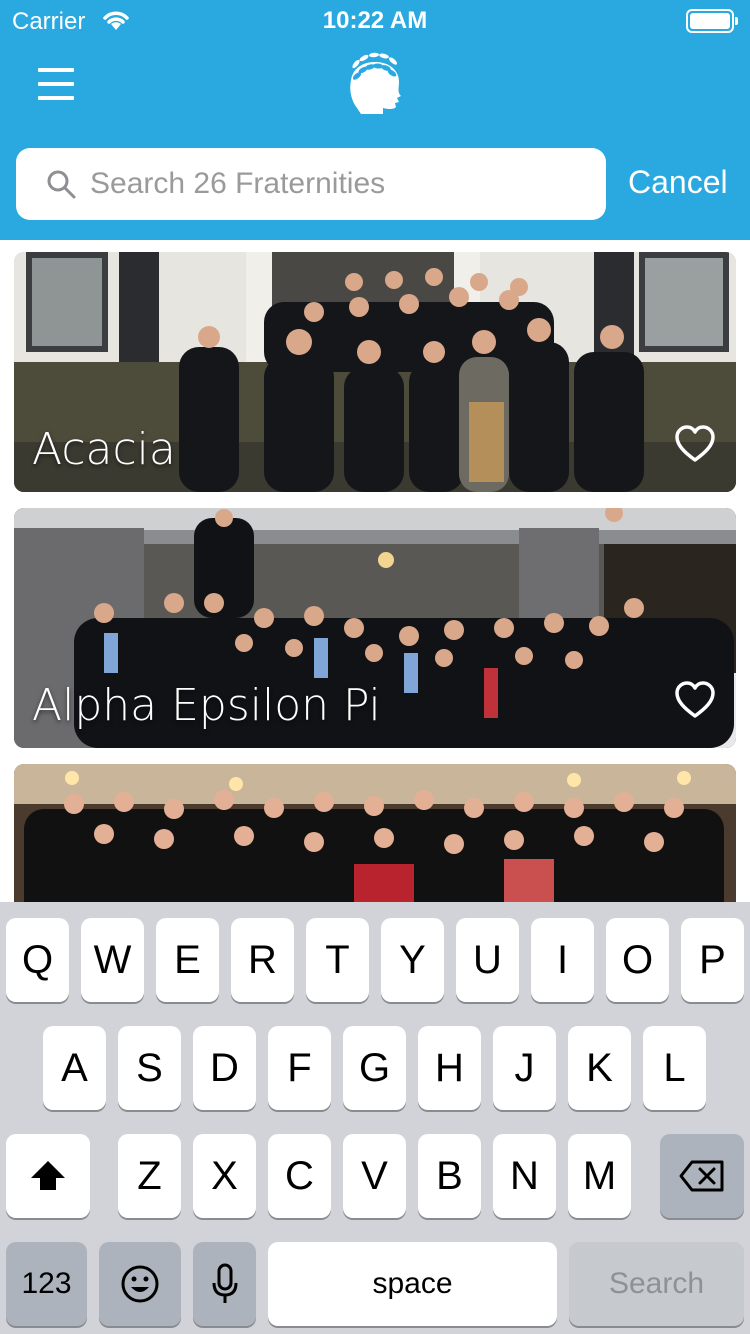 The image size is (750, 1334). I want to click on key-x: X, so click(224, 1176).